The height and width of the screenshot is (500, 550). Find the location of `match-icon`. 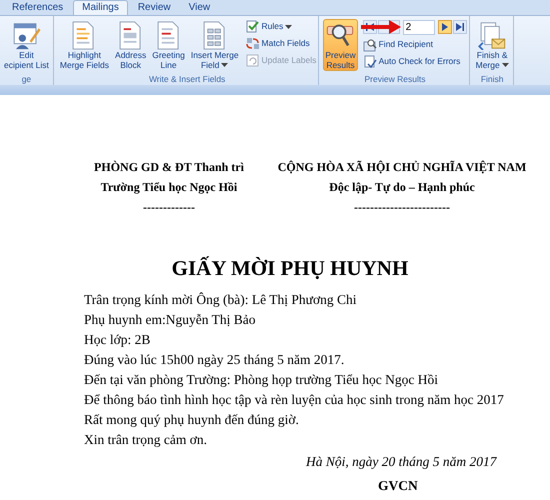

match-icon is located at coordinates (253, 43).